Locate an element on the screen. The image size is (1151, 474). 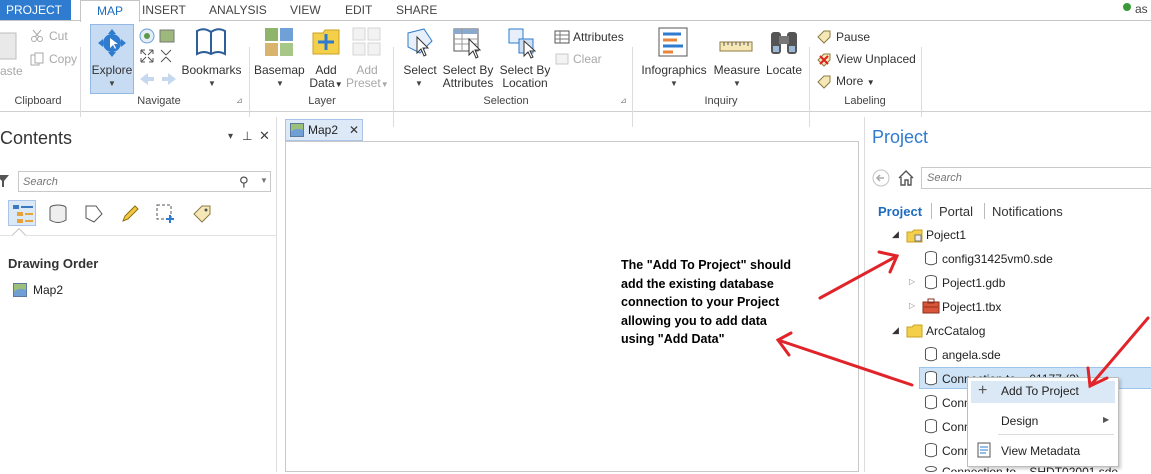
drawing-order-icon is located at coordinates (23, 214).